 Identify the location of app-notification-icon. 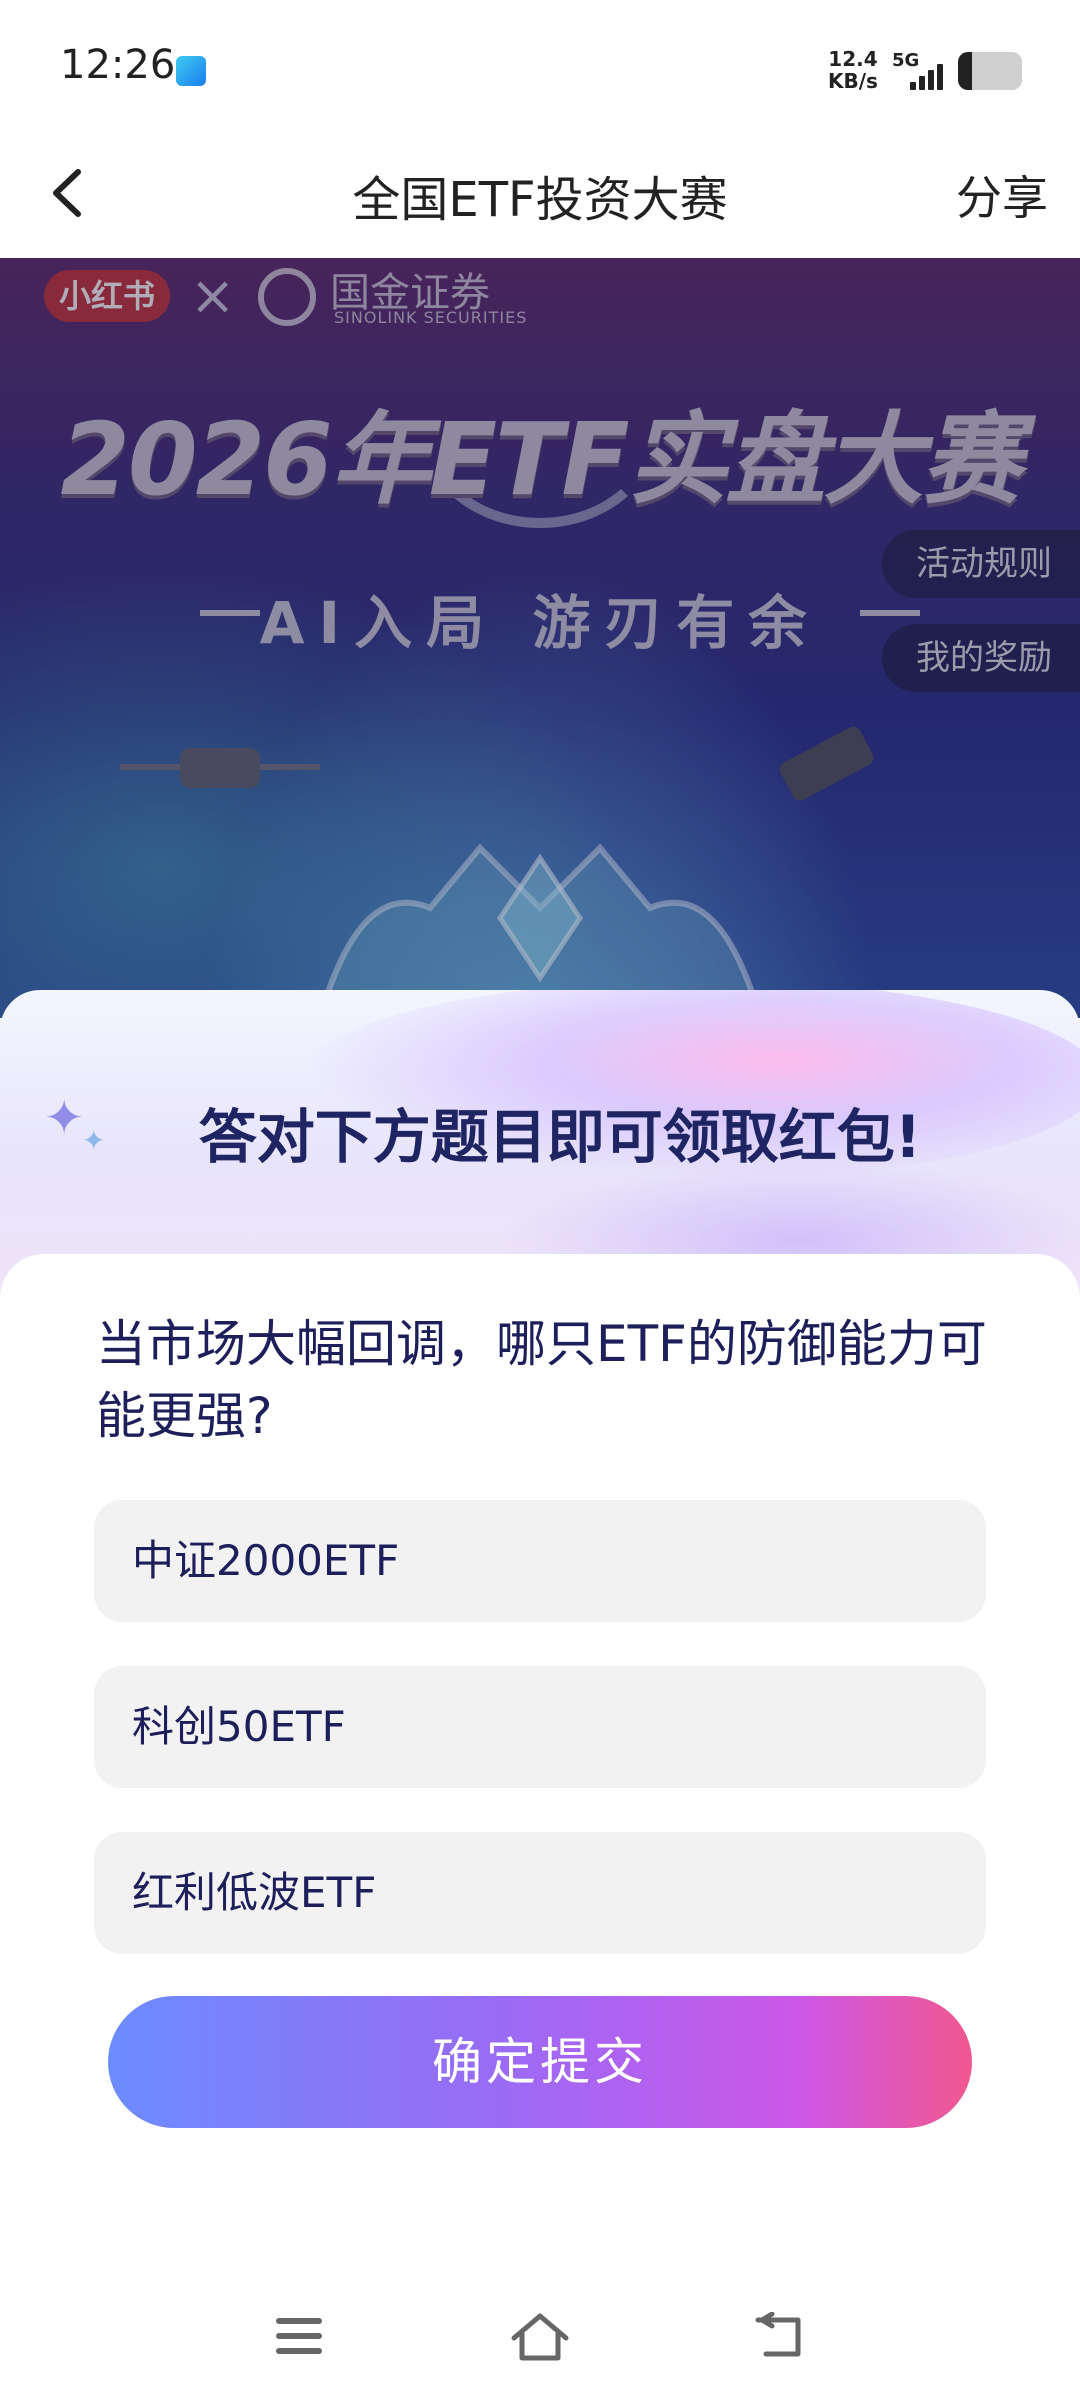
(191, 71).